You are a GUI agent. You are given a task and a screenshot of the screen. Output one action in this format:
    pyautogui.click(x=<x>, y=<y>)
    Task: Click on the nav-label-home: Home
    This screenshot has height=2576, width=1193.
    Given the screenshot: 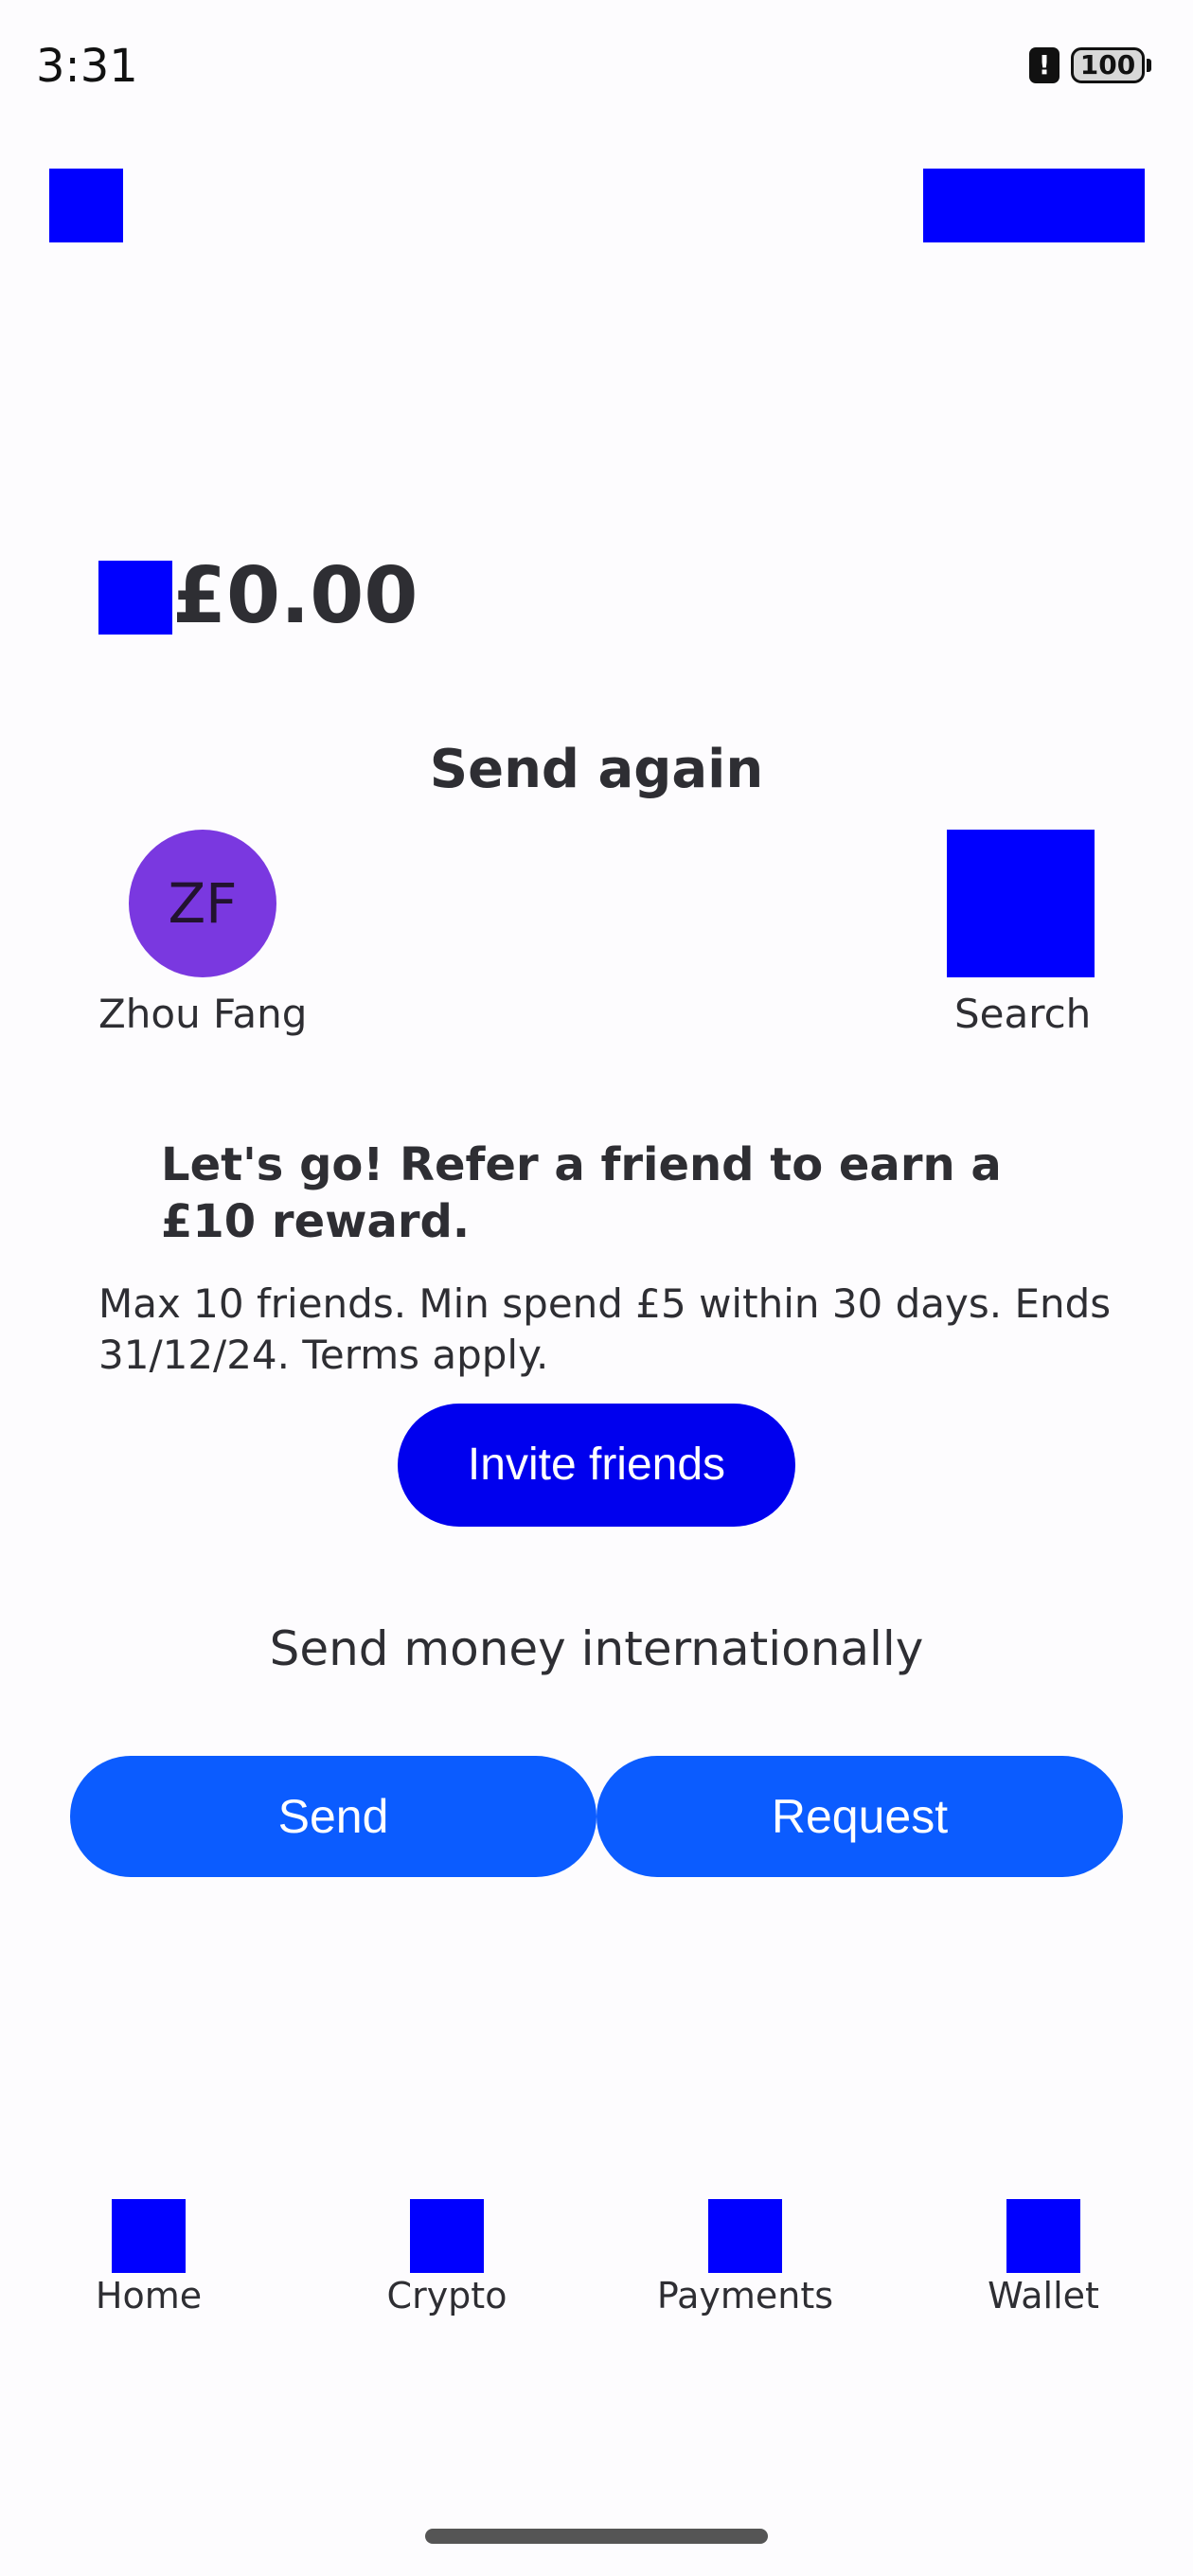 What is the action you would take?
    pyautogui.click(x=149, y=2296)
    